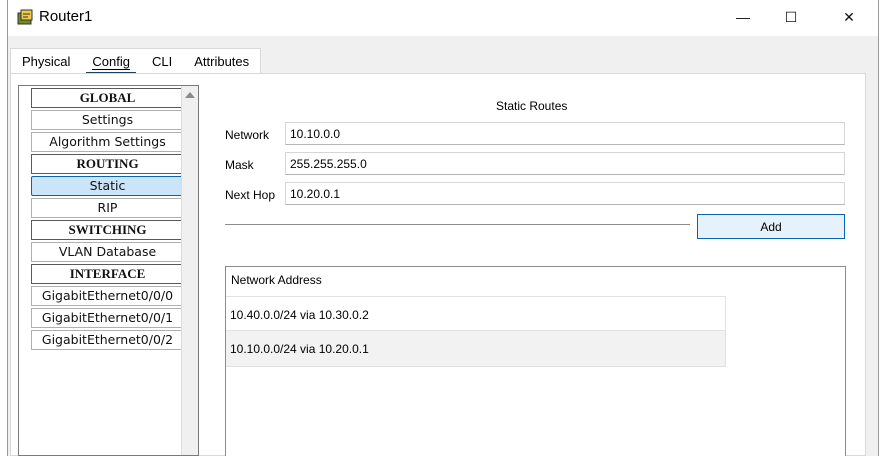  I want to click on tab-config: Config, so click(111, 62).